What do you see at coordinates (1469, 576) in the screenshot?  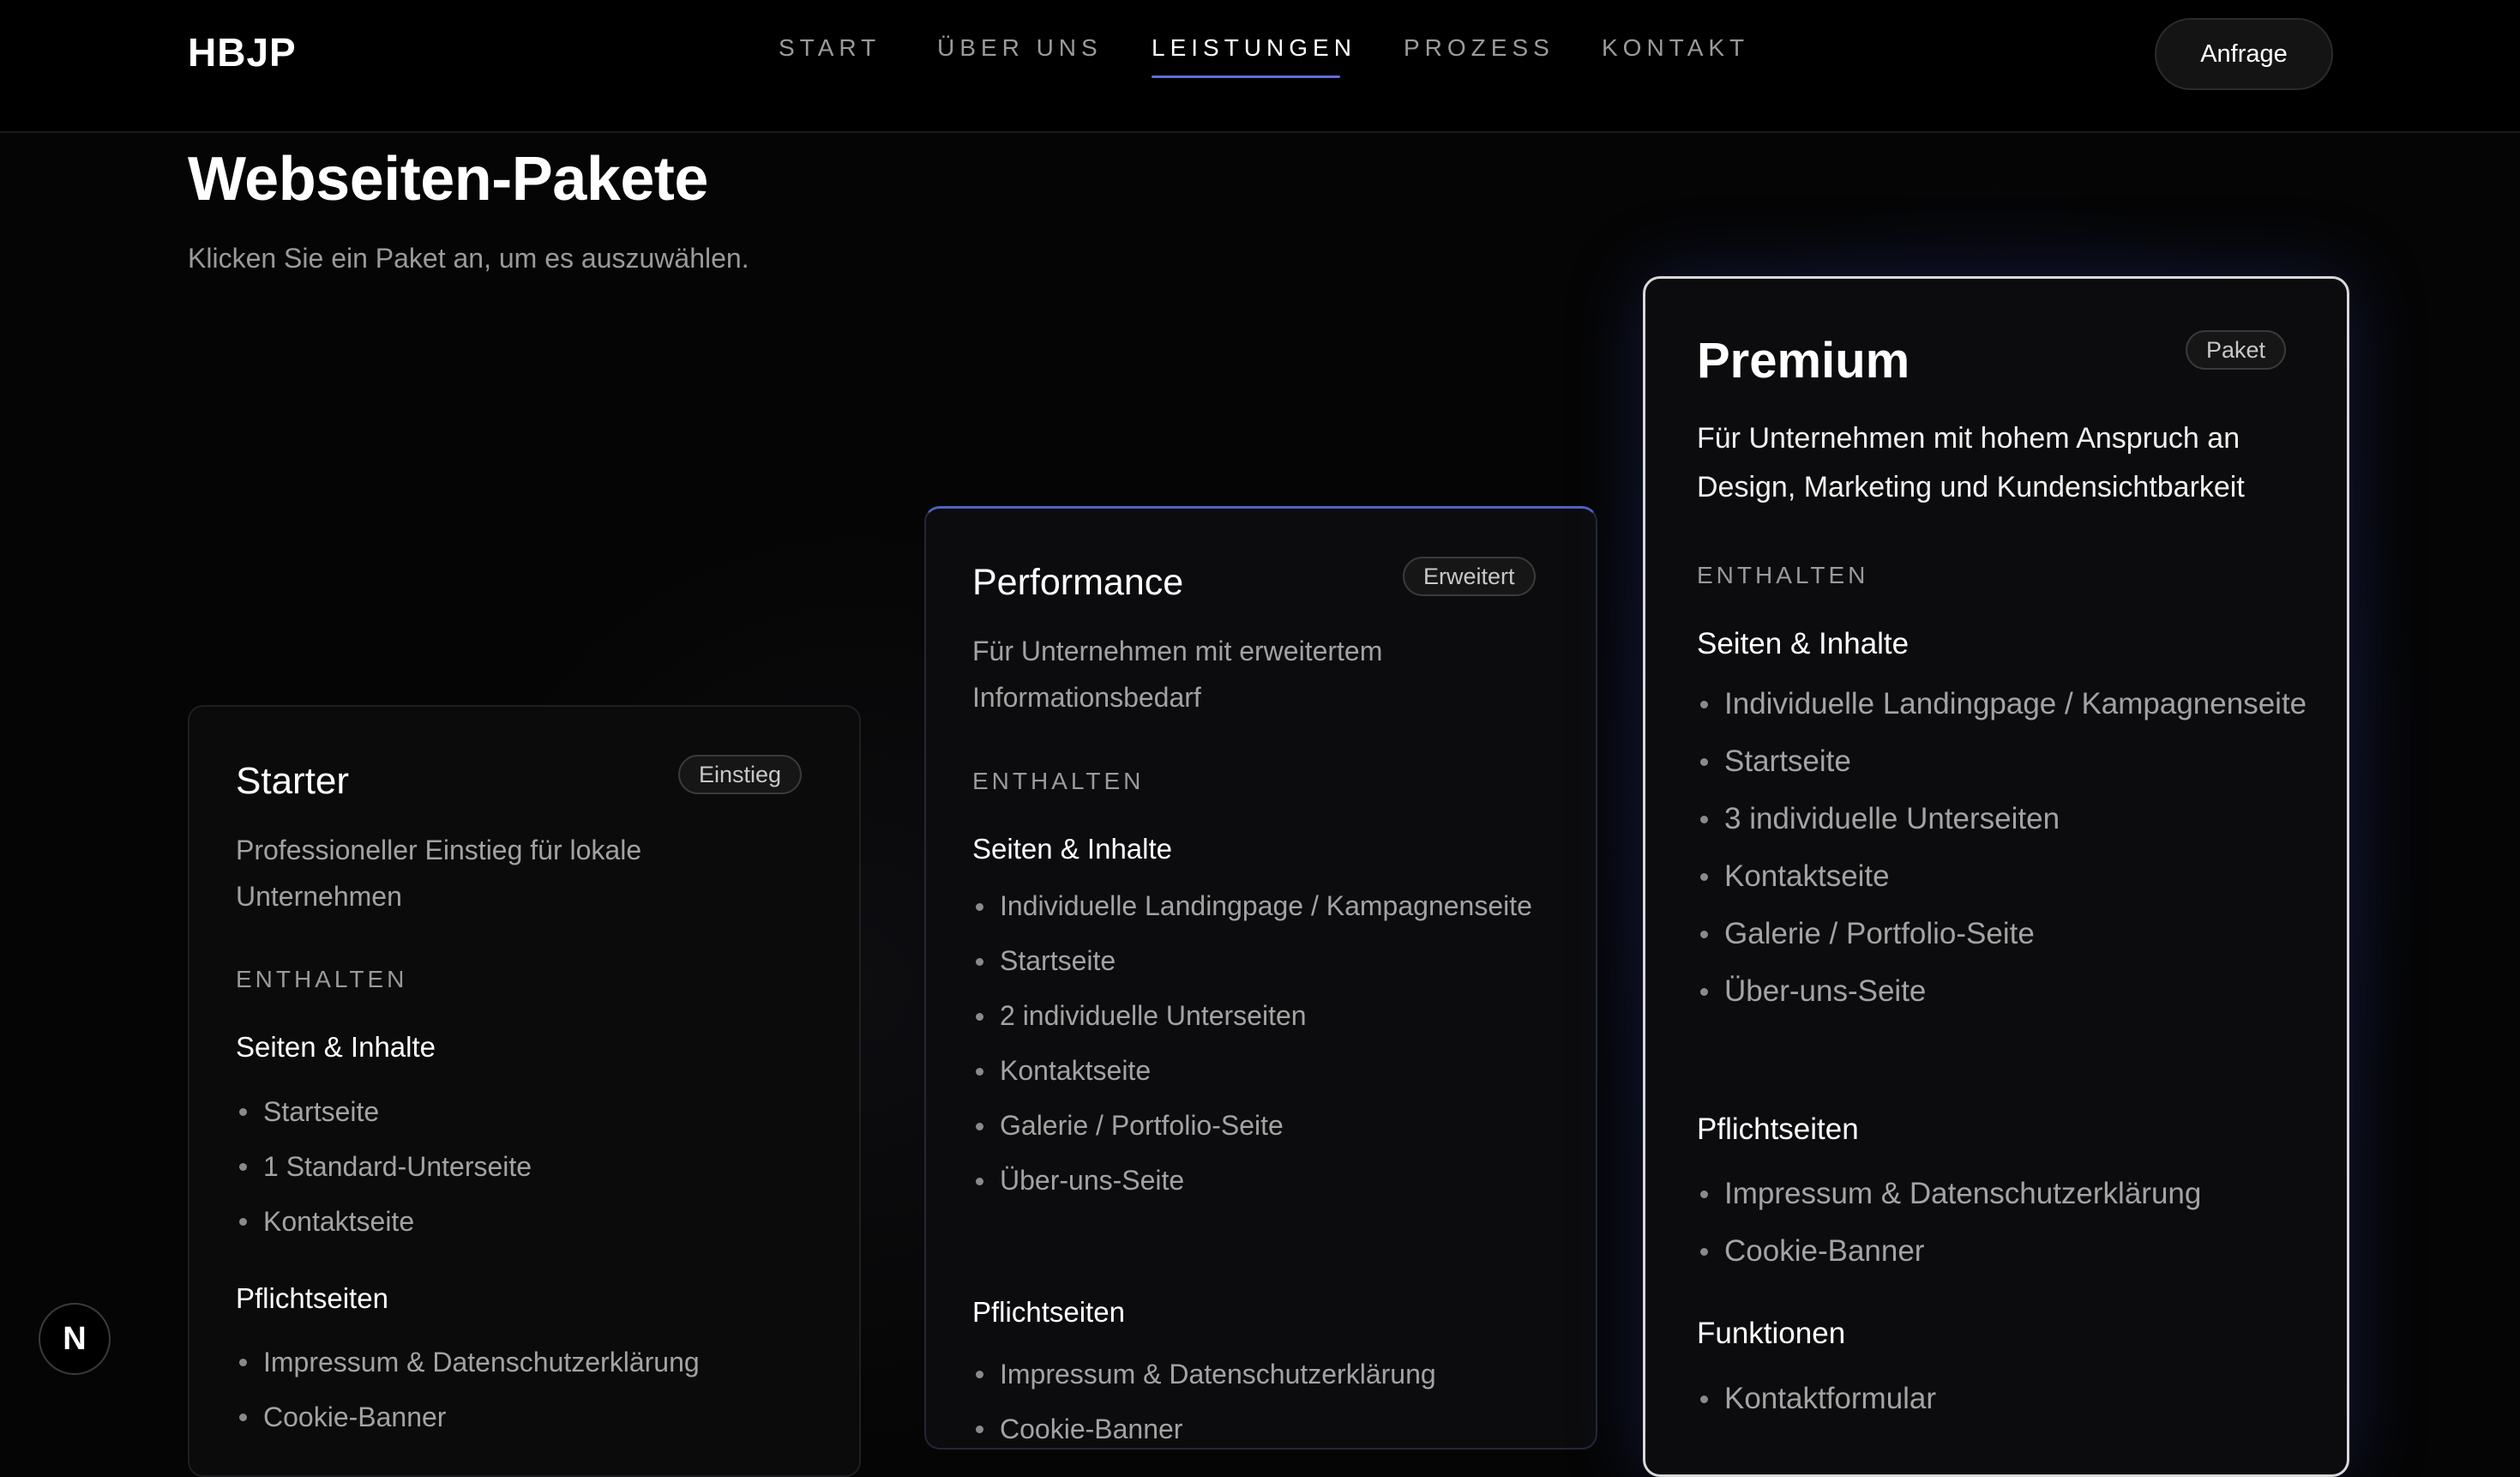 I see `package-badge: Erweitert` at bounding box center [1469, 576].